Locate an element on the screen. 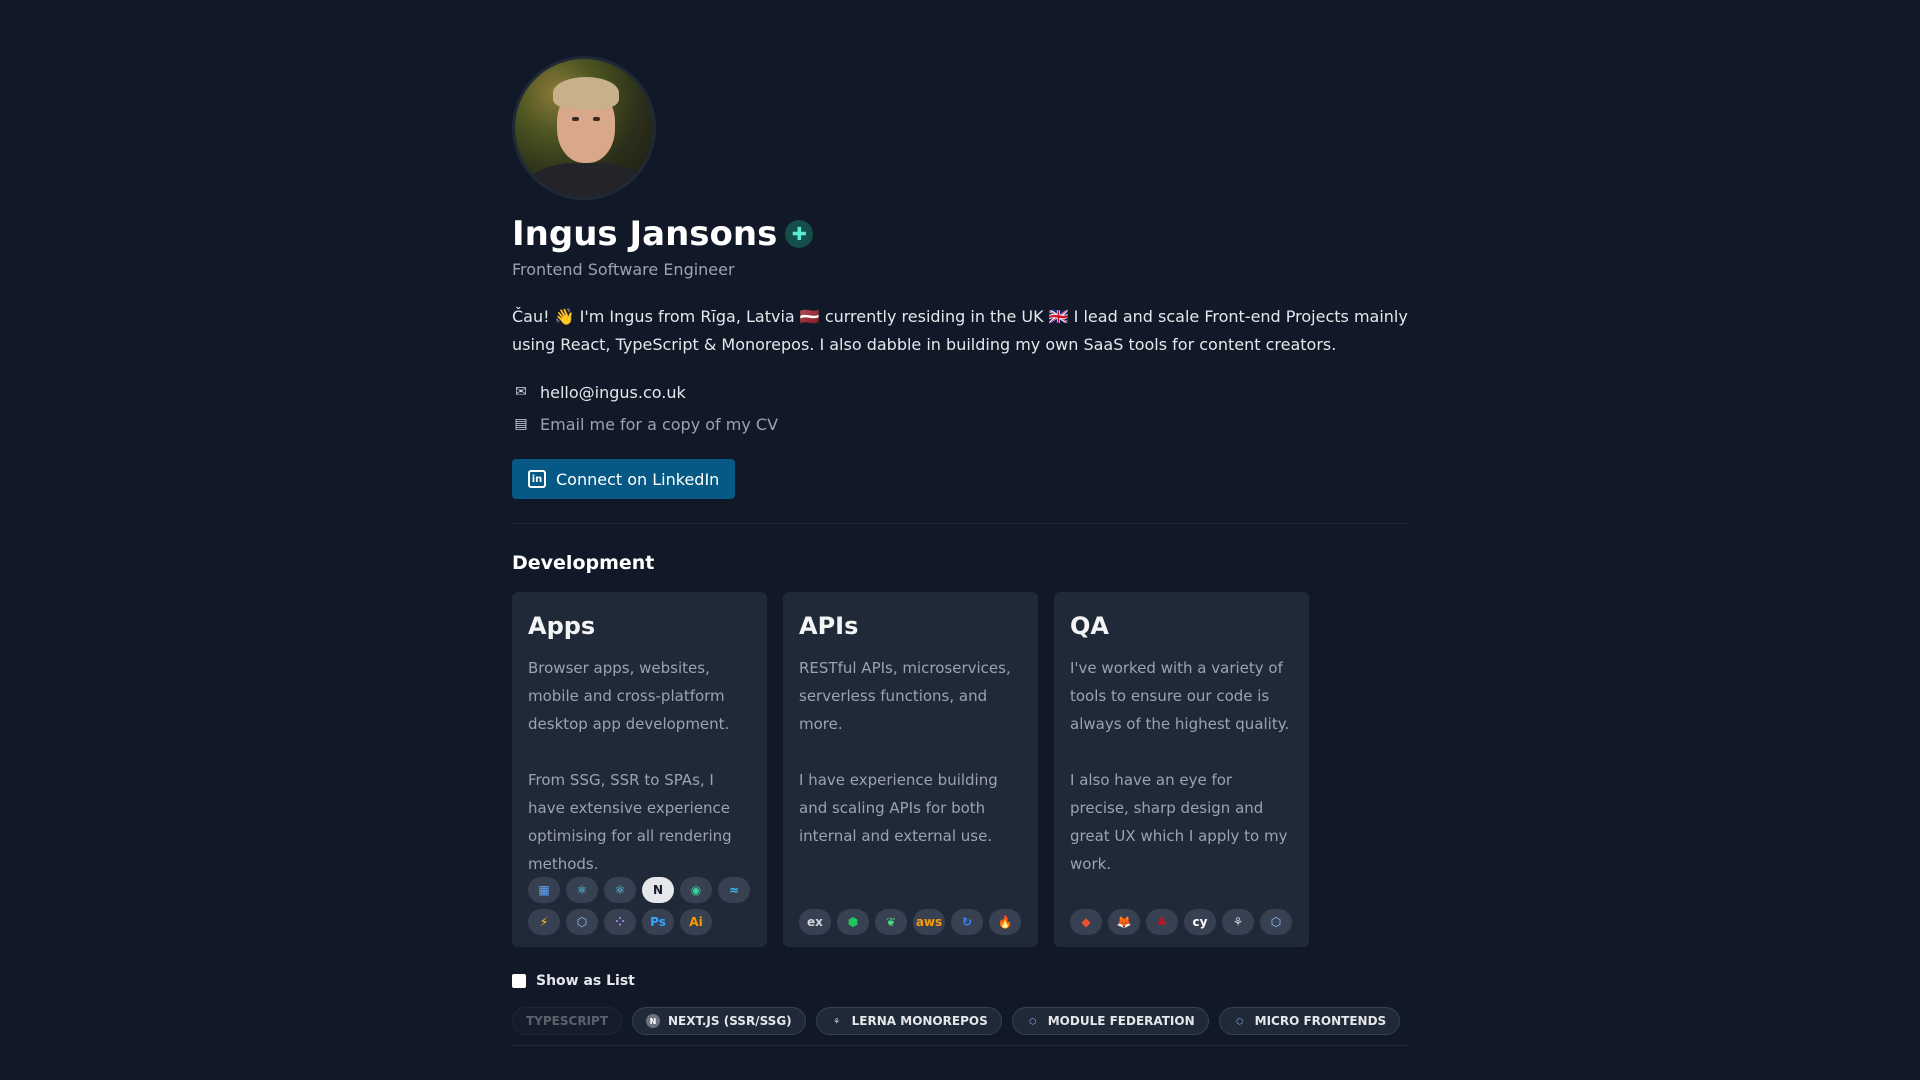 This screenshot has height=1080, width=1920. avatar is located at coordinates (584, 128).